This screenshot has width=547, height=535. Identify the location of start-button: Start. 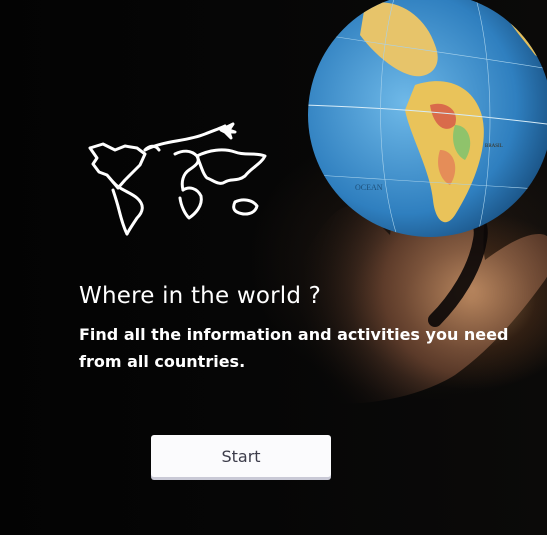
(241, 456).